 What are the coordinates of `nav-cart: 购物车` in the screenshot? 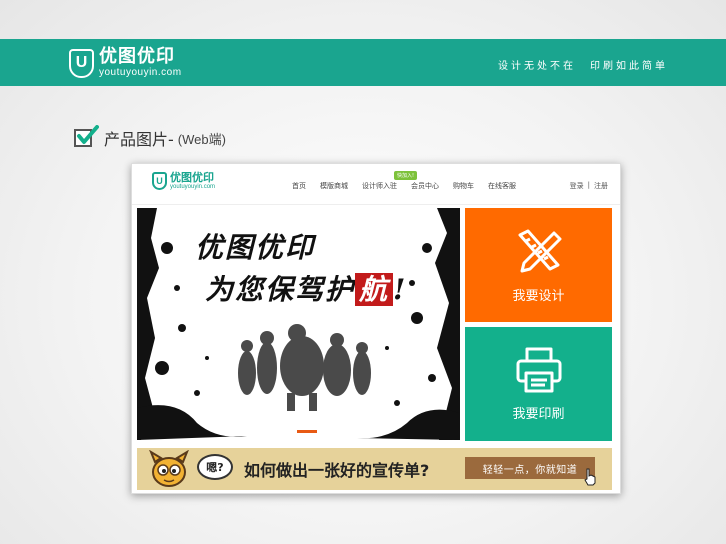 It's located at (463, 186).